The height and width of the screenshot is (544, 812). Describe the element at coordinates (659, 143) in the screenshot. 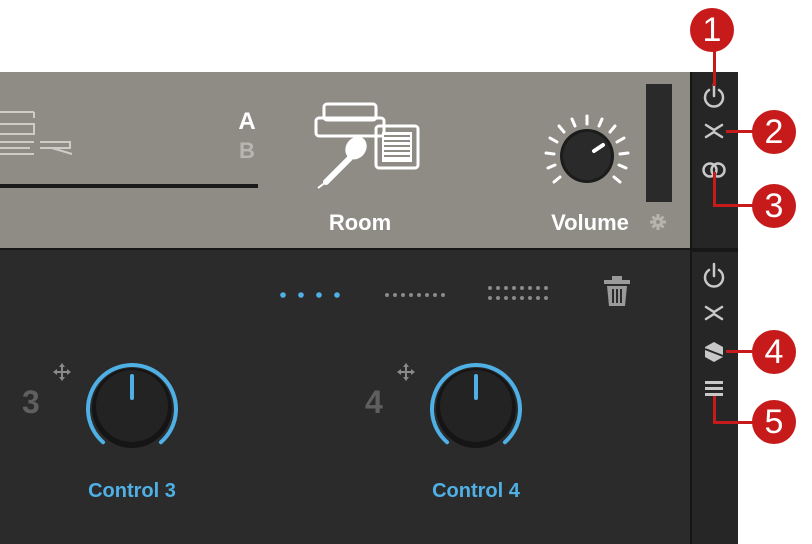

I see `volume-meter` at that location.